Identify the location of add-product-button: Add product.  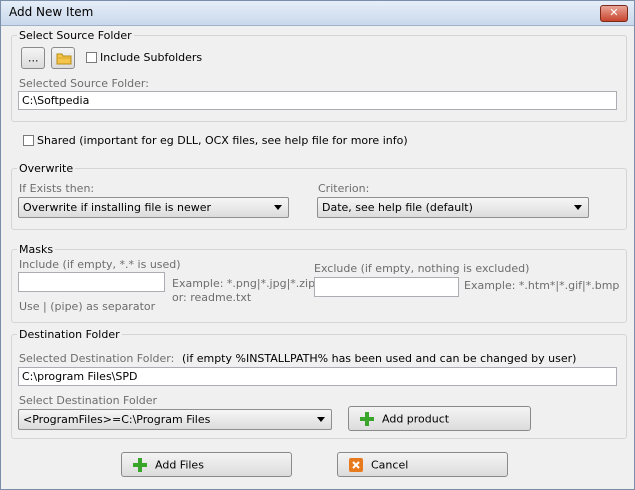
(439, 418).